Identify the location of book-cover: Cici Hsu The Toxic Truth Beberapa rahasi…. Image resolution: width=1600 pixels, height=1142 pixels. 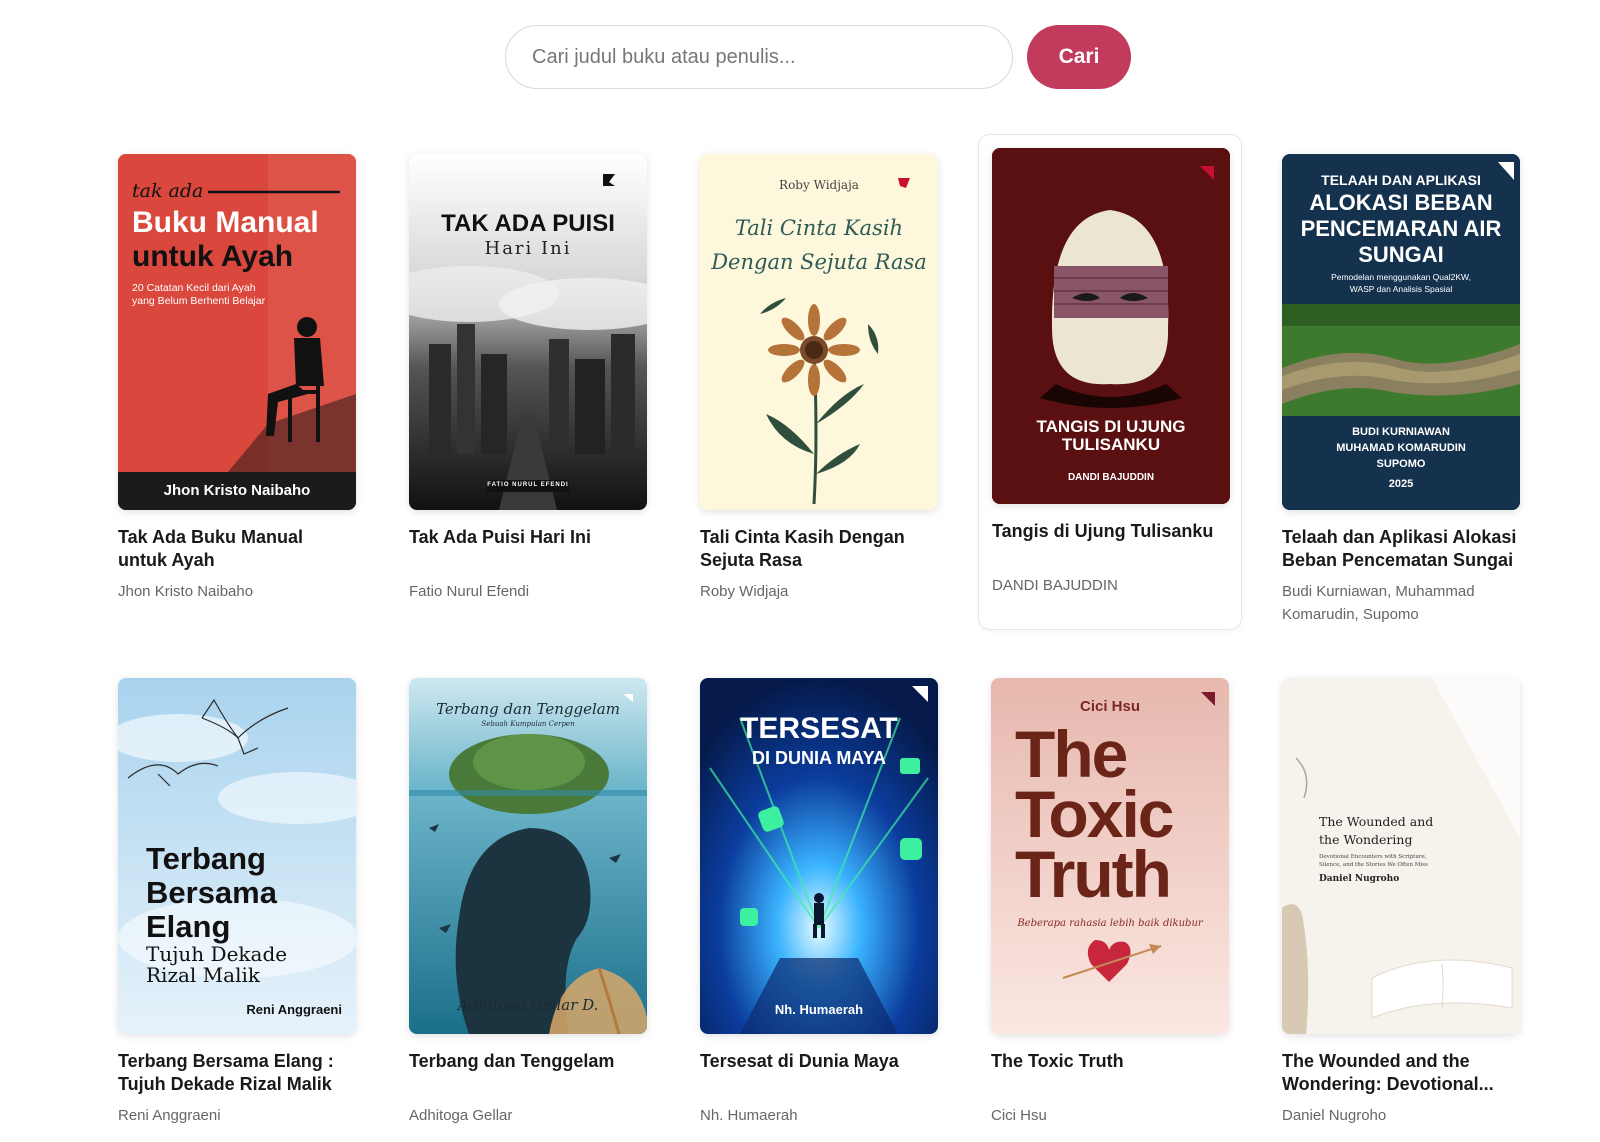
(1110, 856).